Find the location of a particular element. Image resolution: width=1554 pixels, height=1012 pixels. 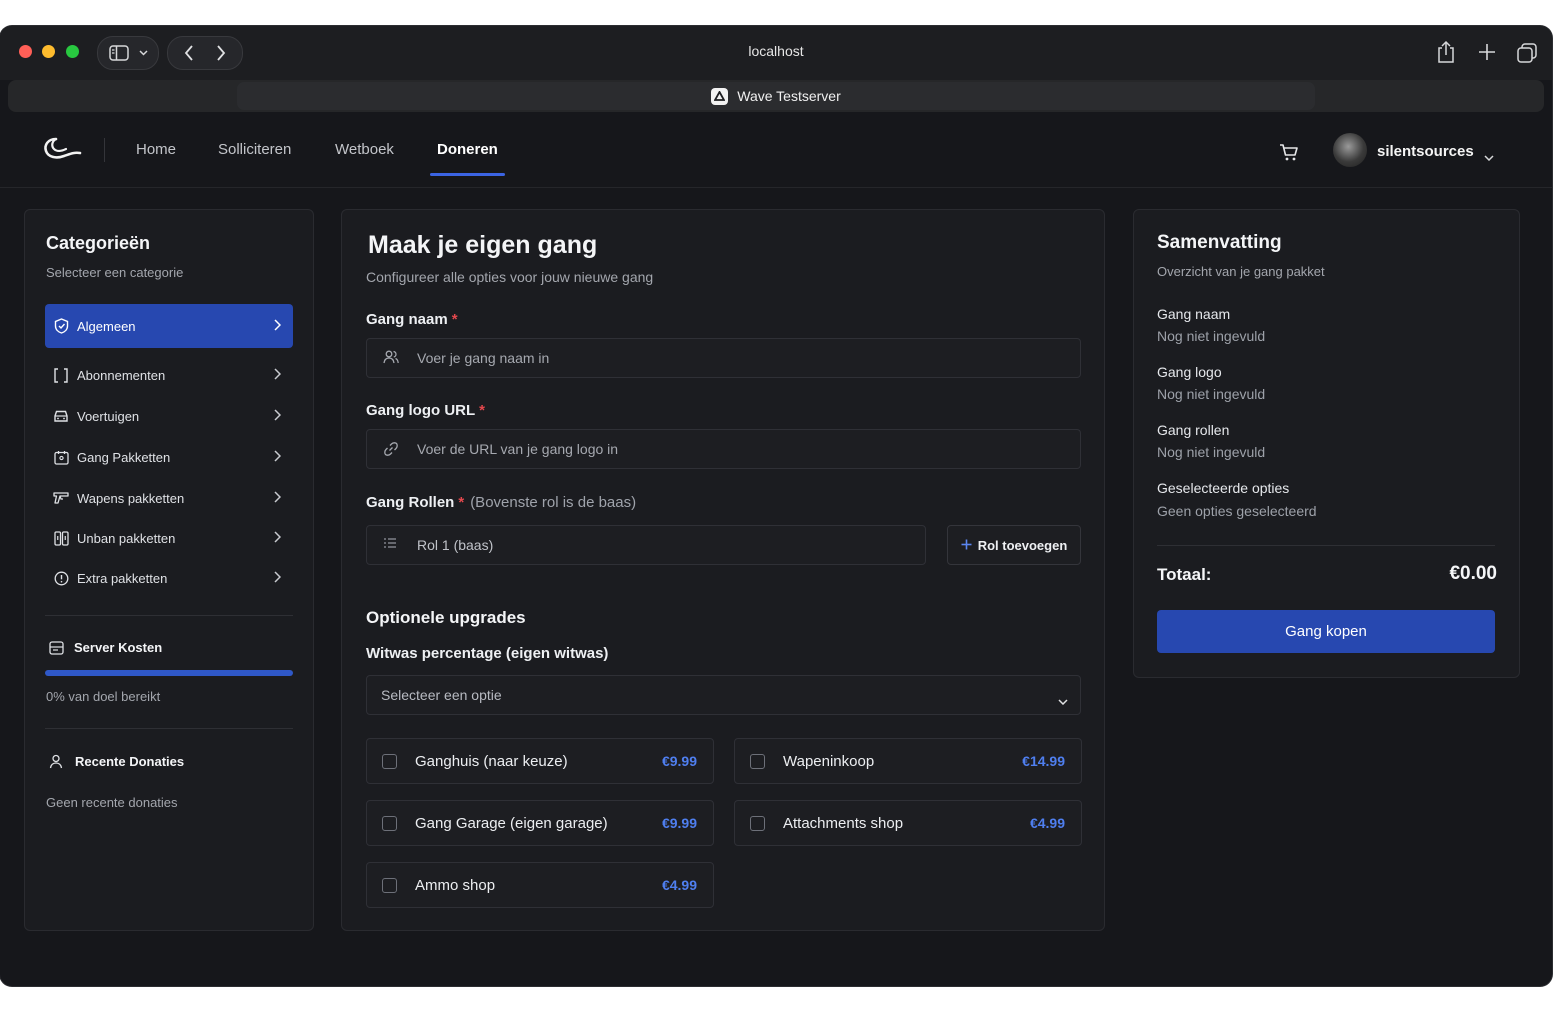

optional-upgrades-title: Optionele upgrades is located at coordinates (446, 617).